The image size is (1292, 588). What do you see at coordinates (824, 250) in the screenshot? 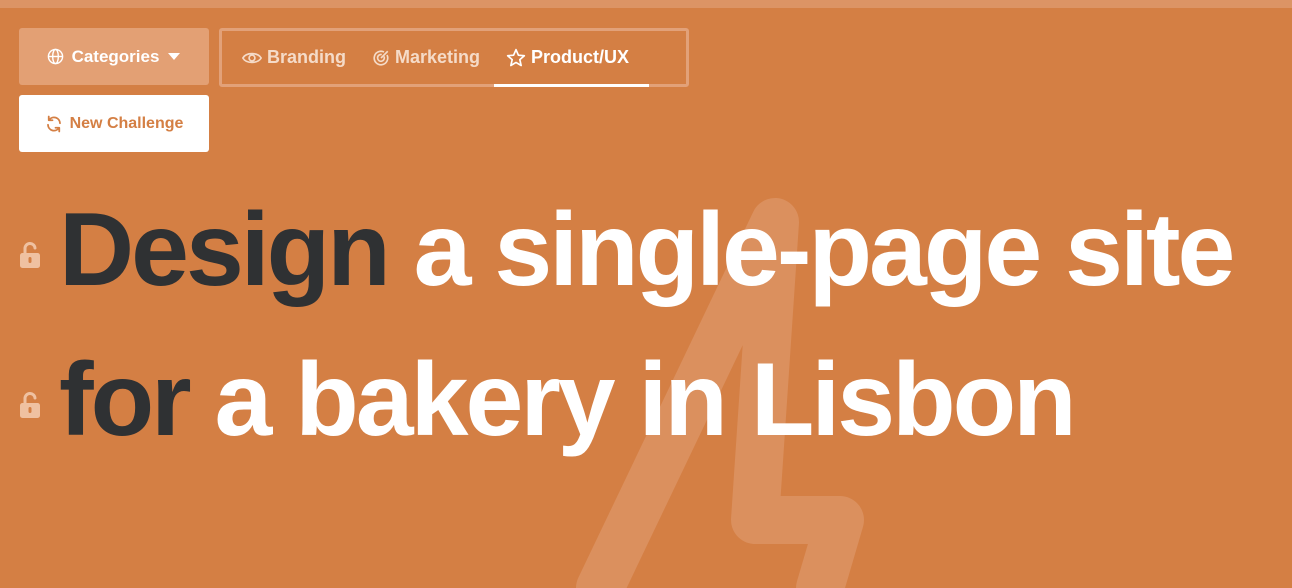
I see `challenge-subject: a single-page site` at bounding box center [824, 250].